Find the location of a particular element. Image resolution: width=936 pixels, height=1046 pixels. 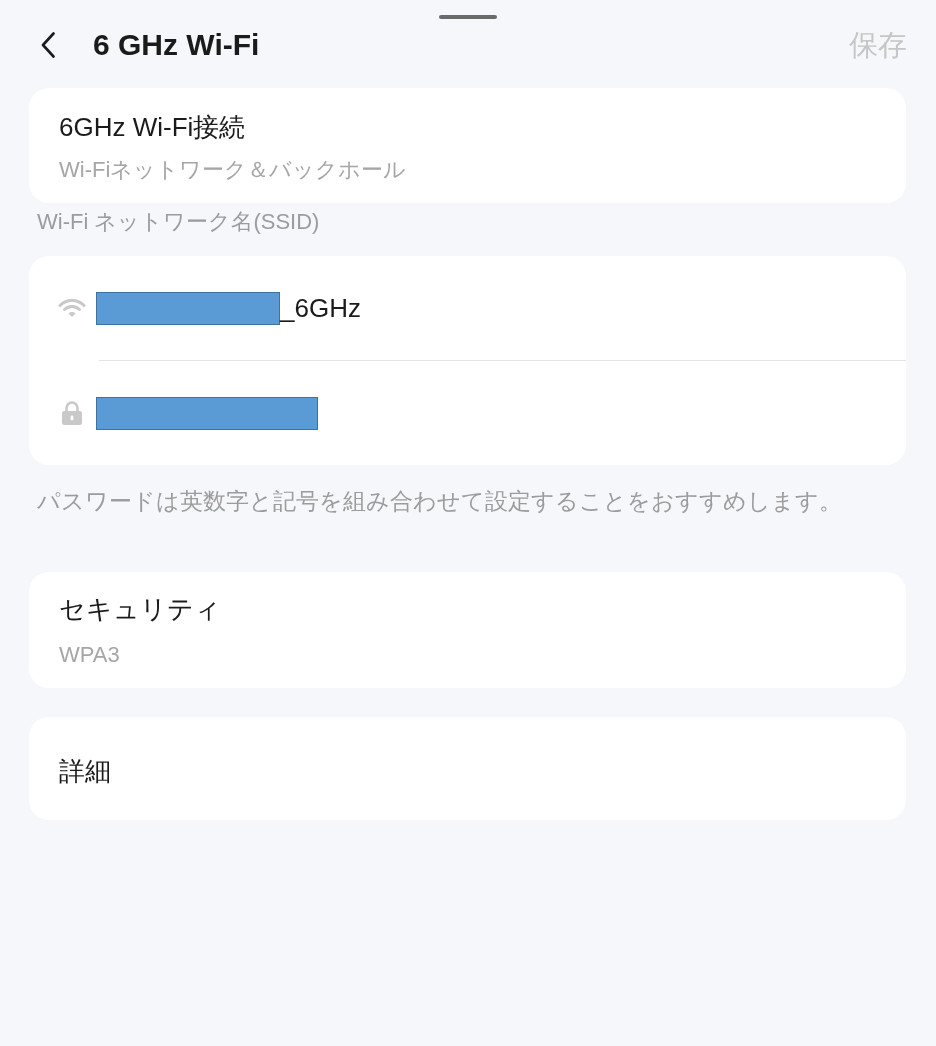

drag-handle is located at coordinates (468, 17).